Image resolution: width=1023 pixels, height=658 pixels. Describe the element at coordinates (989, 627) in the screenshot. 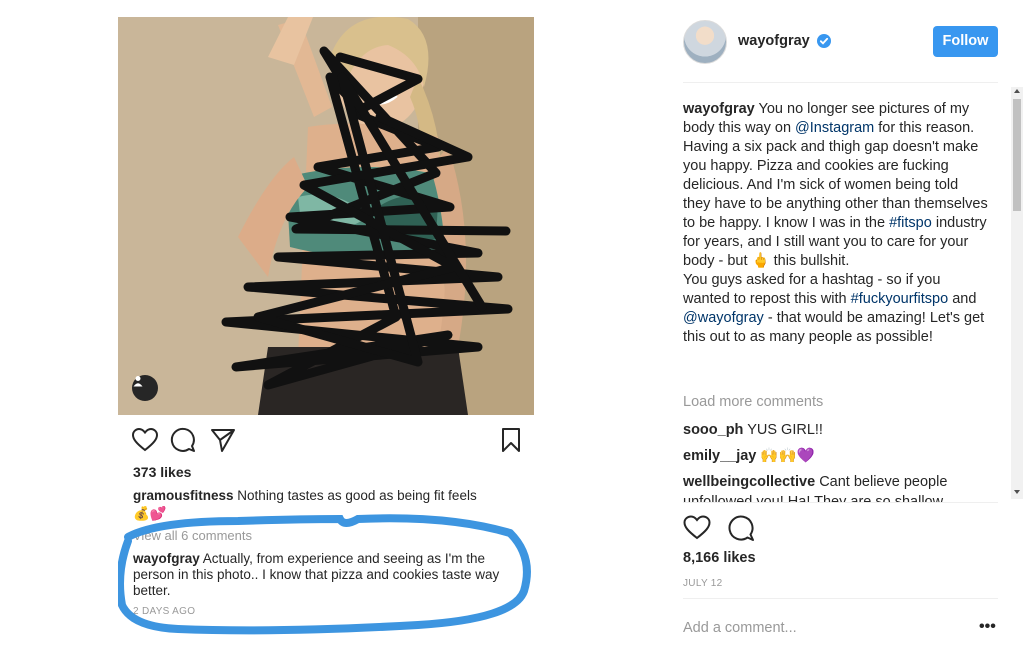

I see `more-options-icon: •••` at that location.